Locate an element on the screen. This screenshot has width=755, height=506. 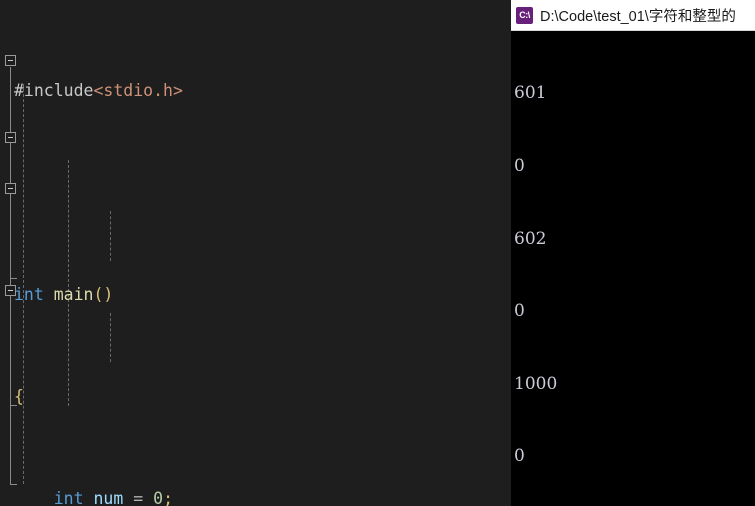
console-output-line: 602 is located at coordinates (530, 238).